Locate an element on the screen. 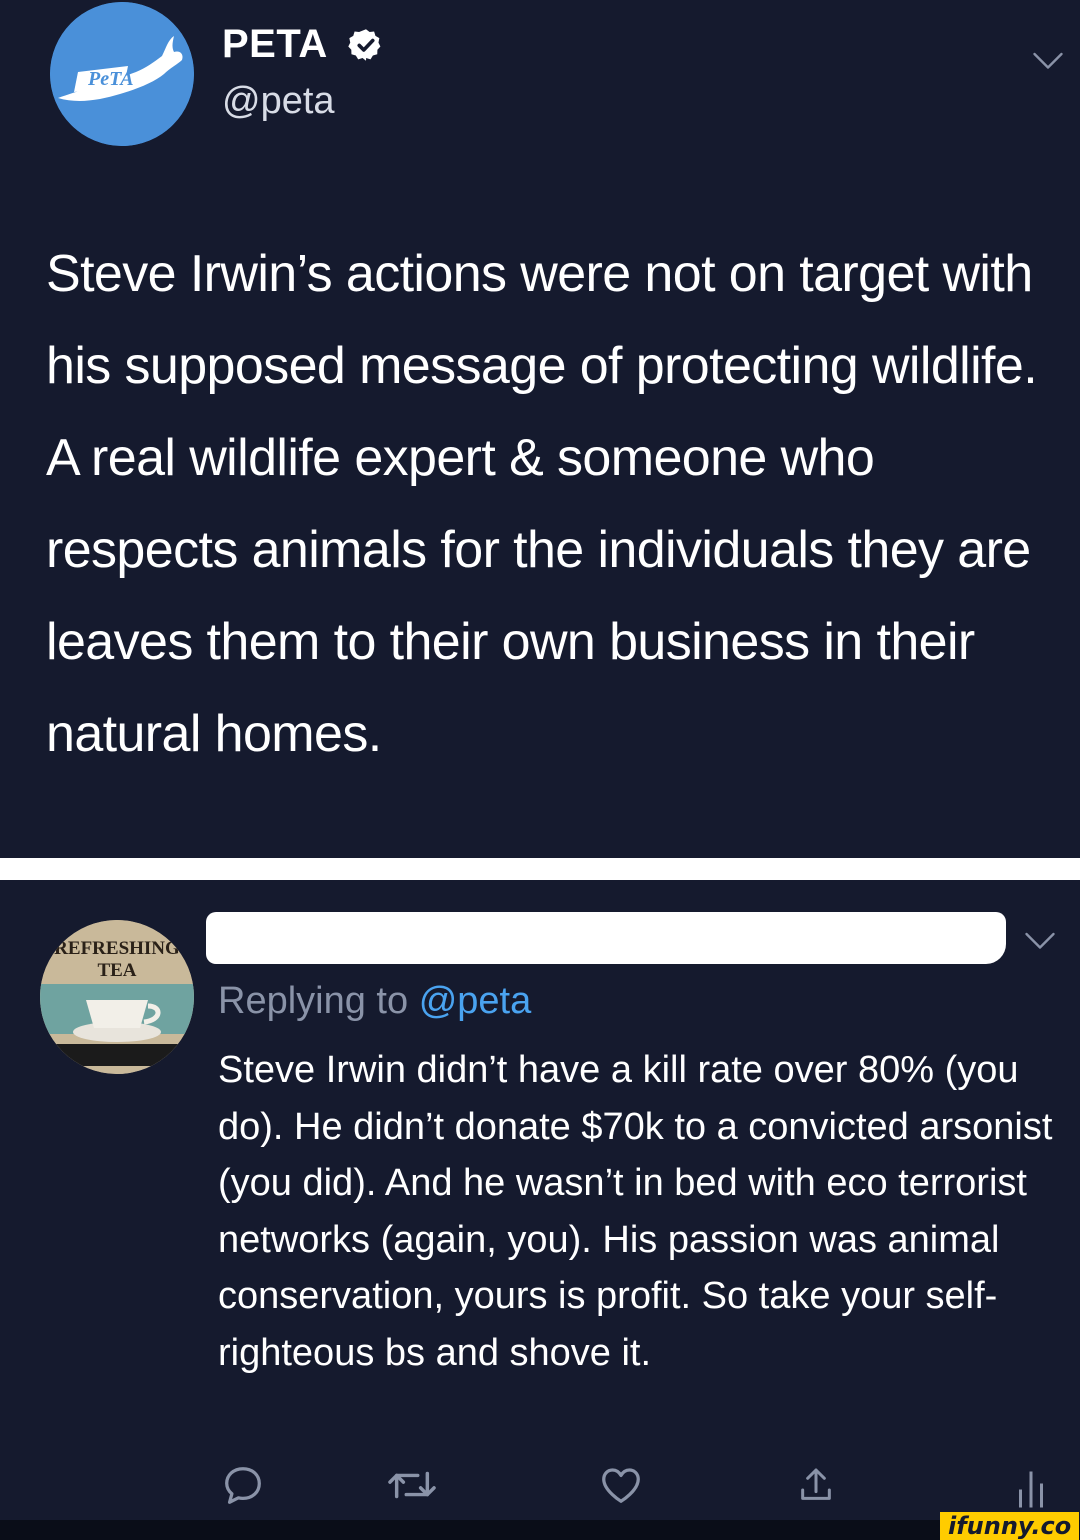 Image resolution: width=1080 pixels, height=1540 pixels. verified-badge-icon is located at coordinates (364, 45).